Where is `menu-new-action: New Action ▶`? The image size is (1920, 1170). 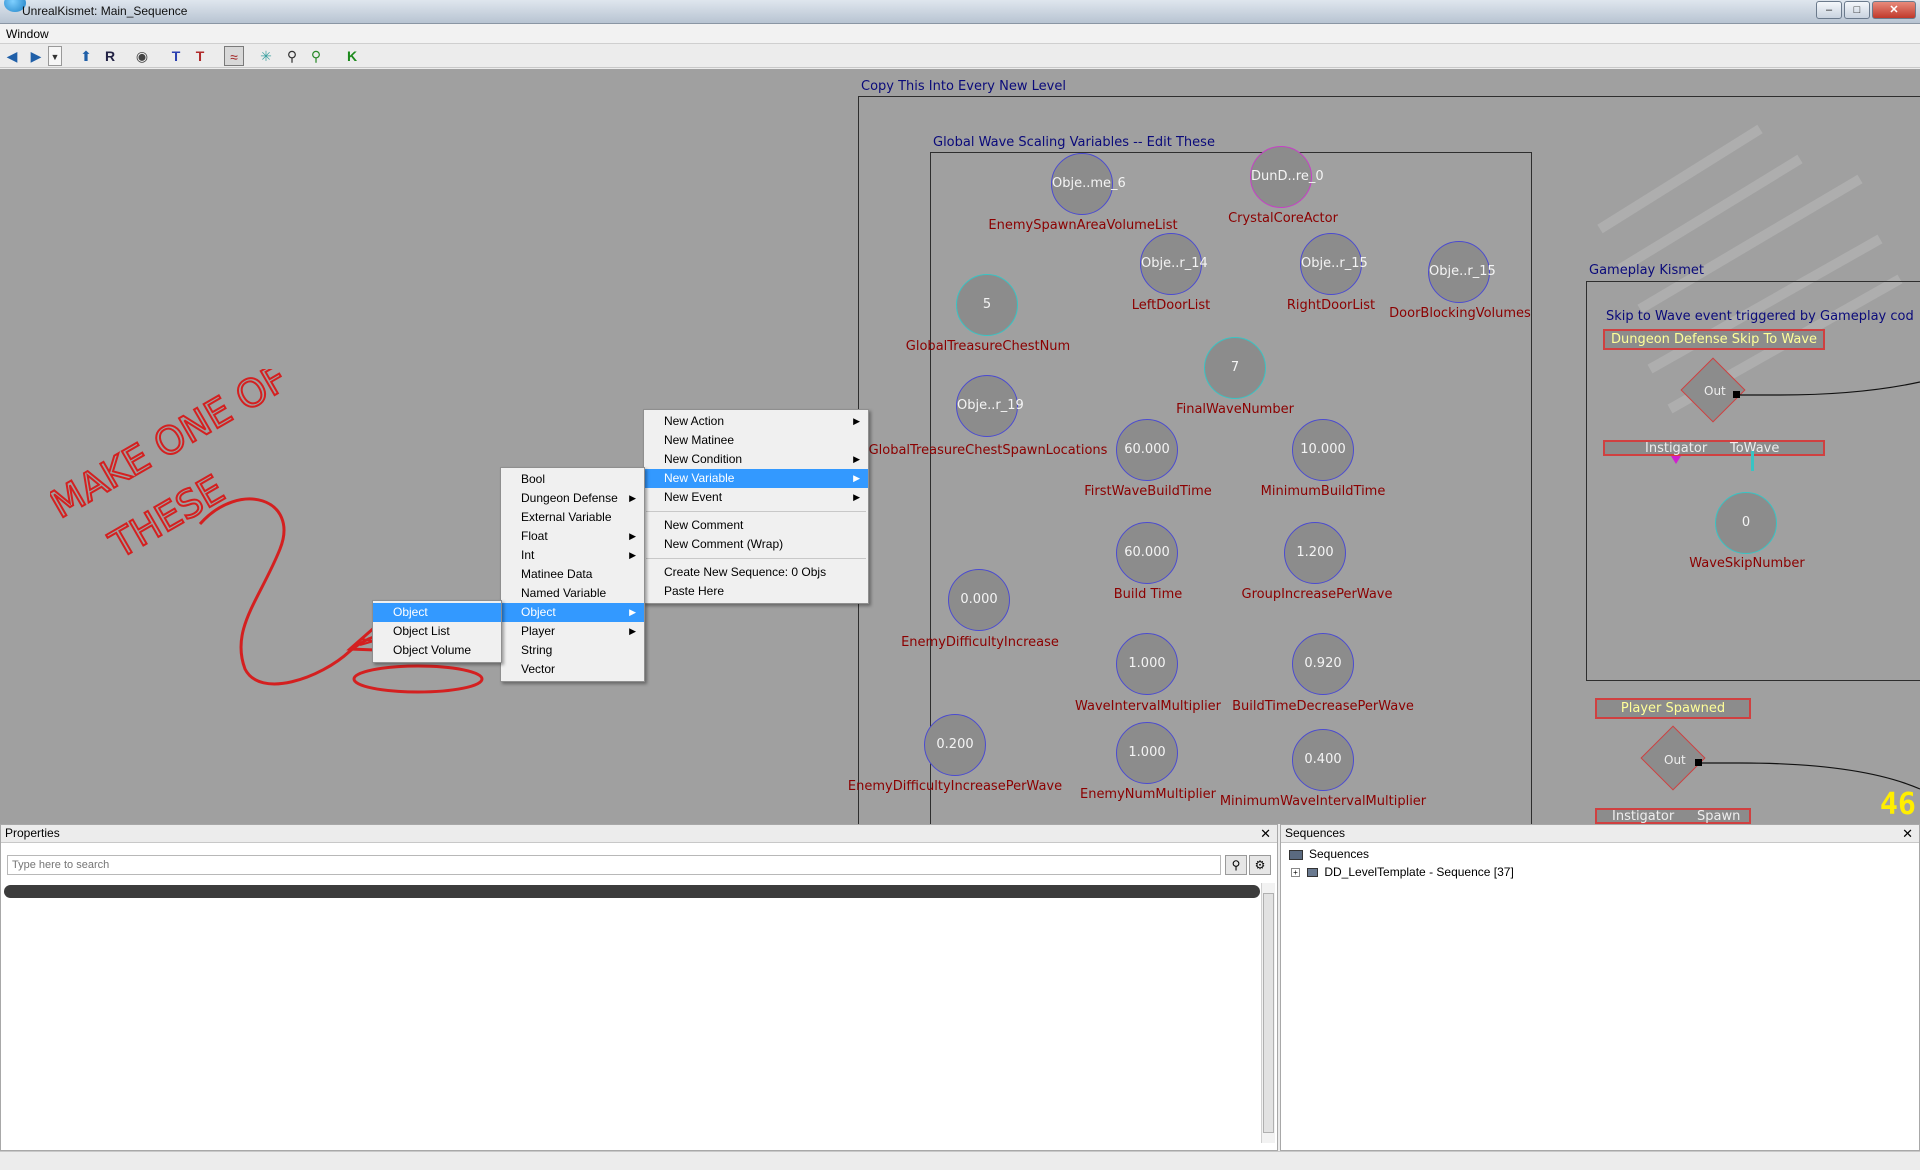
menu-new-action: New Action ▶ is located at coordinates (756, 421).